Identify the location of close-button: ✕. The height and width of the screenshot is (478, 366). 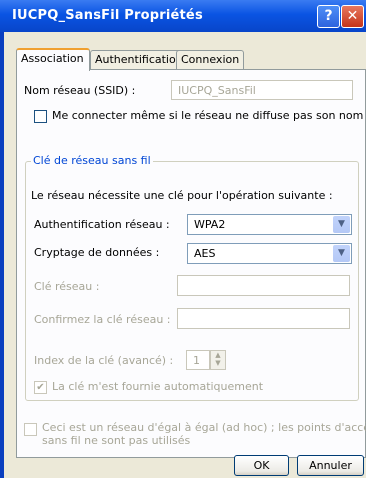
(352, 16).